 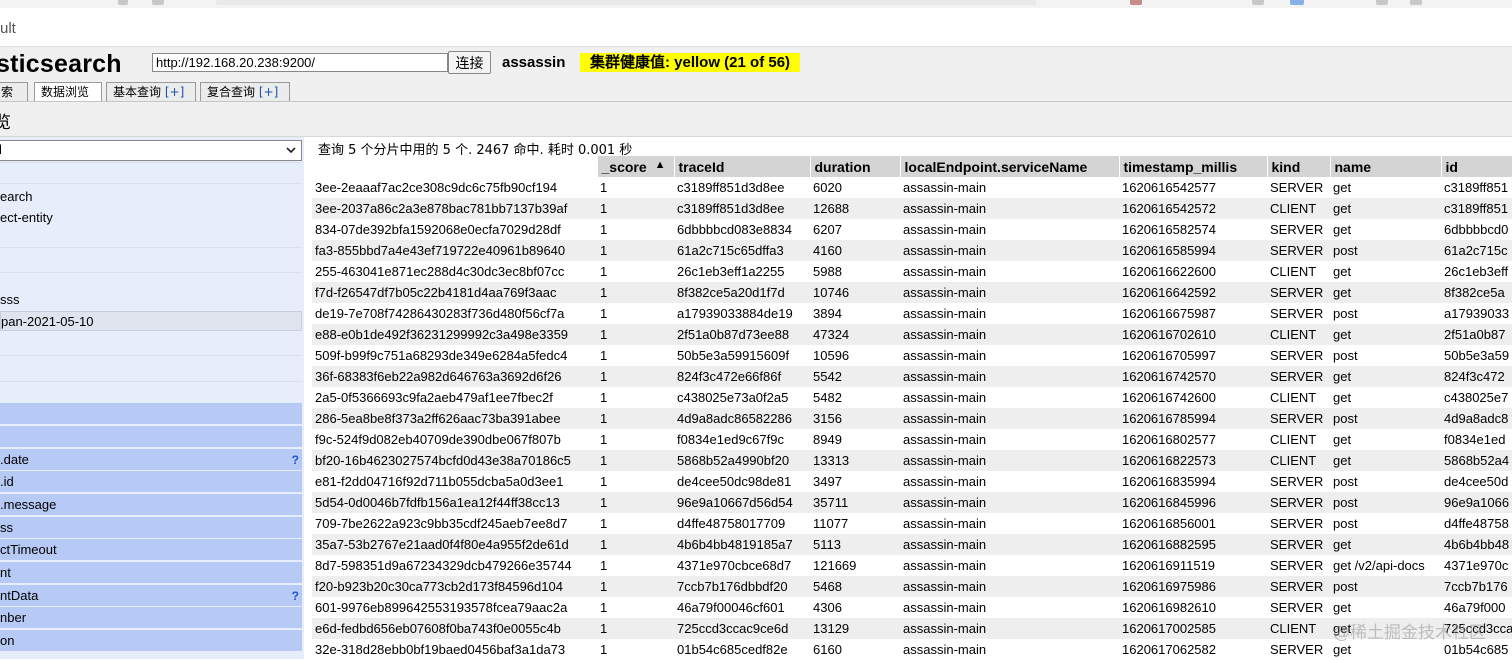 I want to click on sidebar-field-row: ss, so click(x=151, y=528).